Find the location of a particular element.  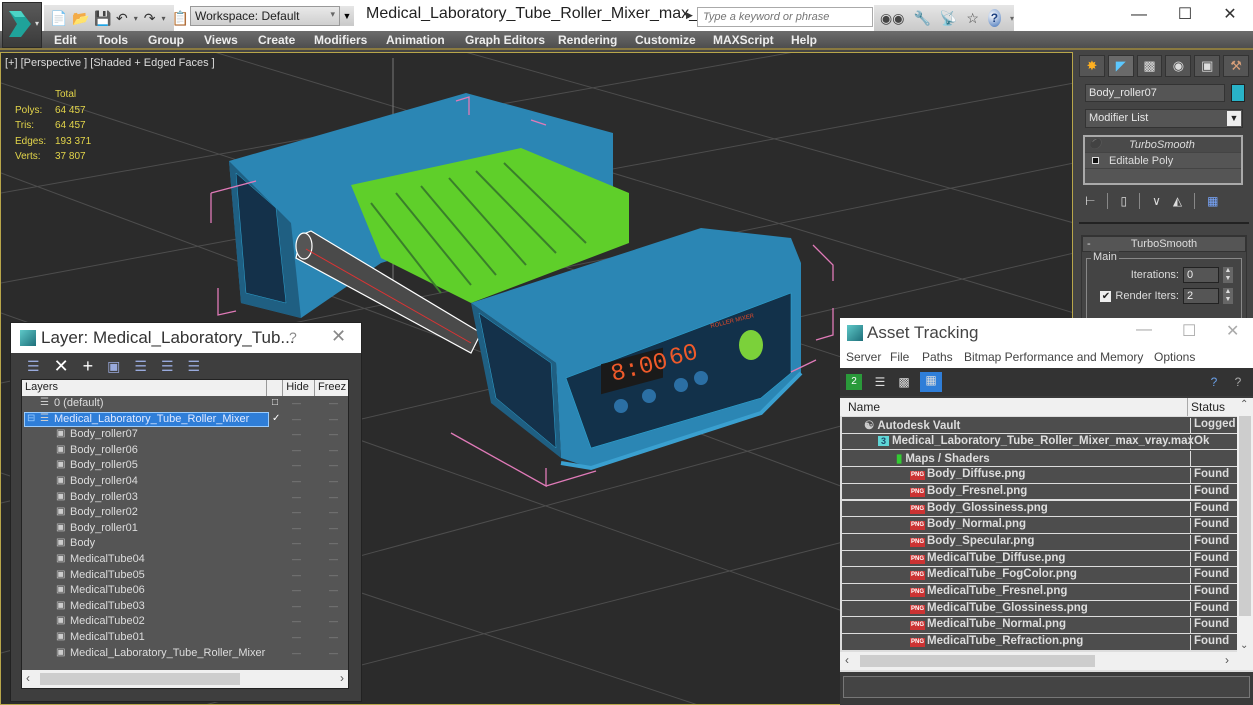

modify-tab: ◤ is located at coordinates (1120, 66).